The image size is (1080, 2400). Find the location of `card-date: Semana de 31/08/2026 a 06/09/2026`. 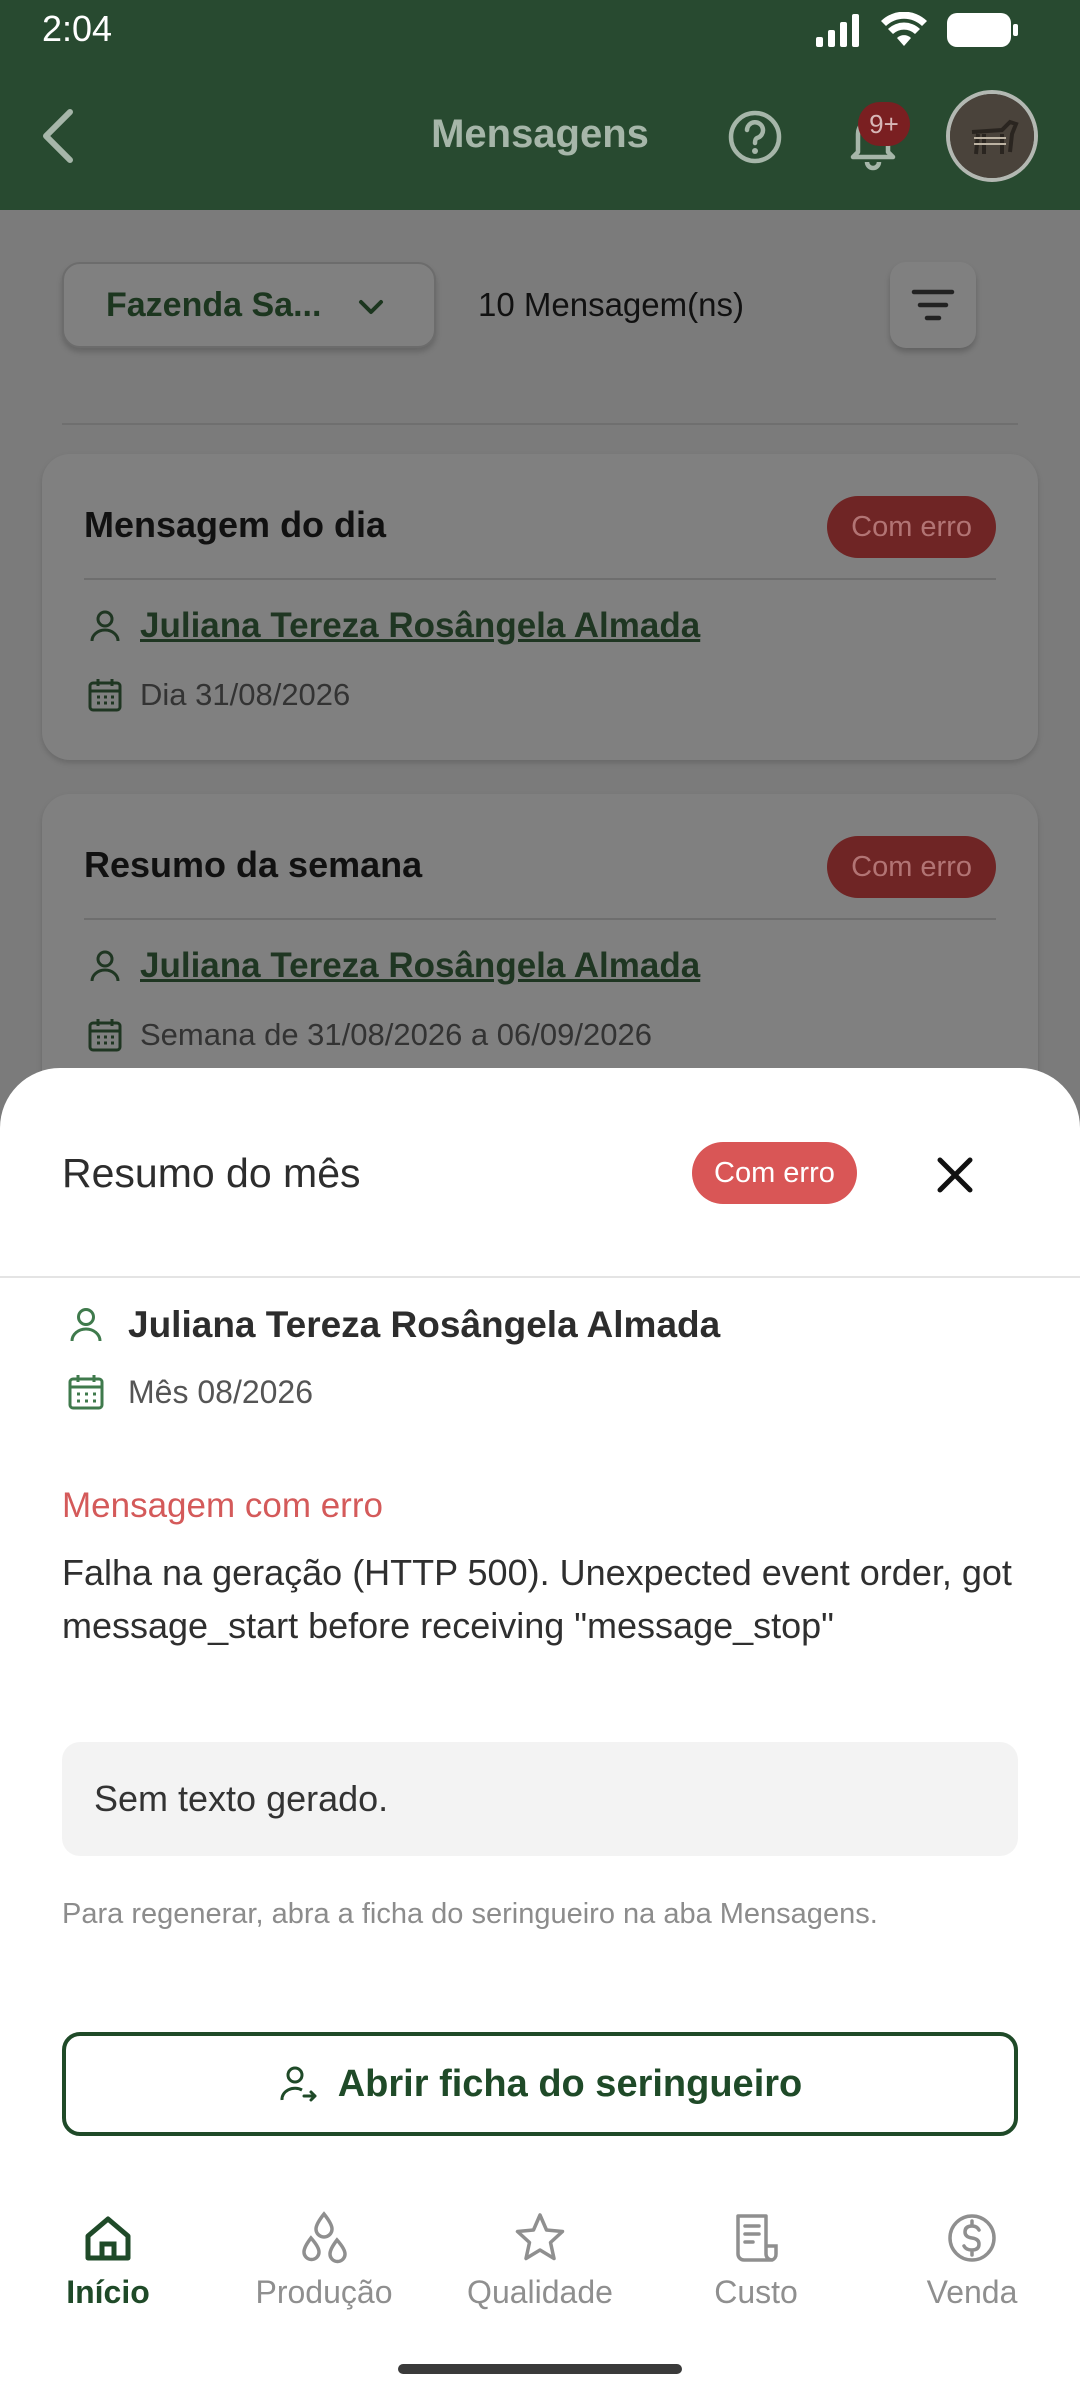

card-date: Semana de 31/08/2026 a 06/09/2026 is located at coordinates (369, 1035).